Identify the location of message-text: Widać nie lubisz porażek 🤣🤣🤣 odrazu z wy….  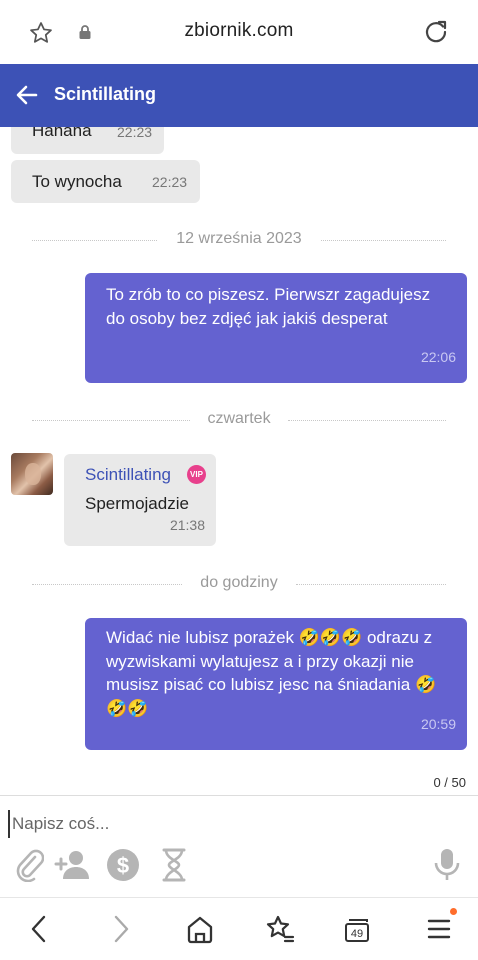
(271, 673).